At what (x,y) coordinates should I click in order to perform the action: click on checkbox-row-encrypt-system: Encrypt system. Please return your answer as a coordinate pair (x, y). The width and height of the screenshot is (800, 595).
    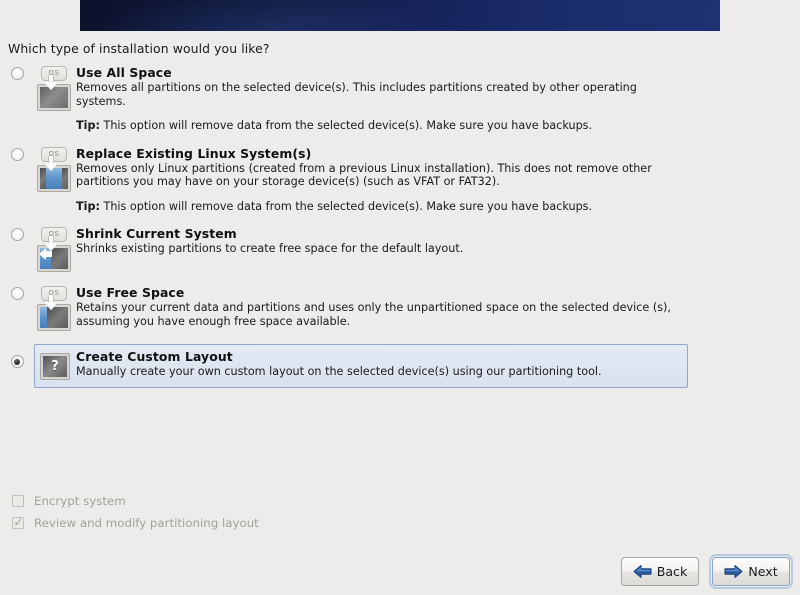
    Looking at the image, I should click on (135, 501).